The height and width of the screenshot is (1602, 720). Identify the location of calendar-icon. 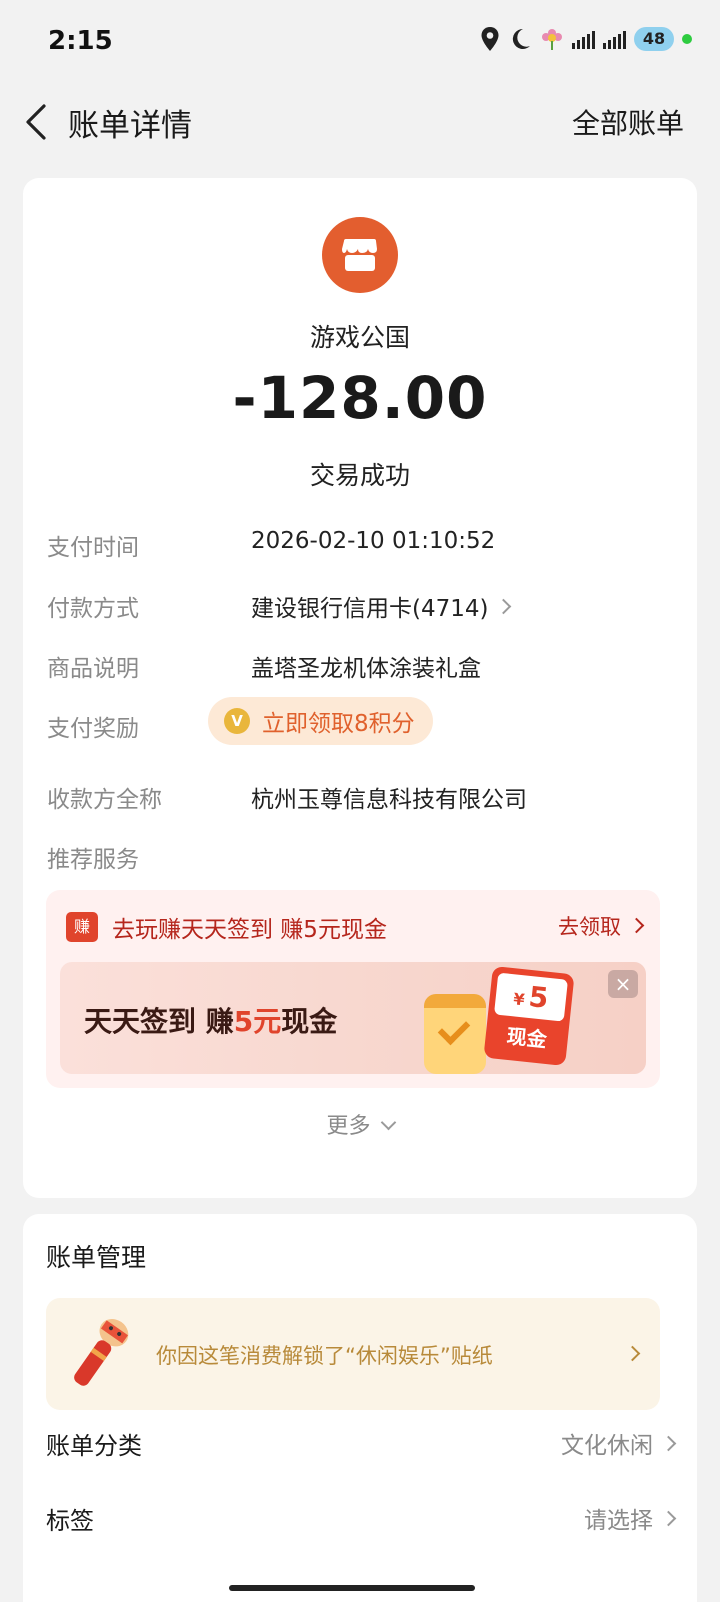
(455, 1034).